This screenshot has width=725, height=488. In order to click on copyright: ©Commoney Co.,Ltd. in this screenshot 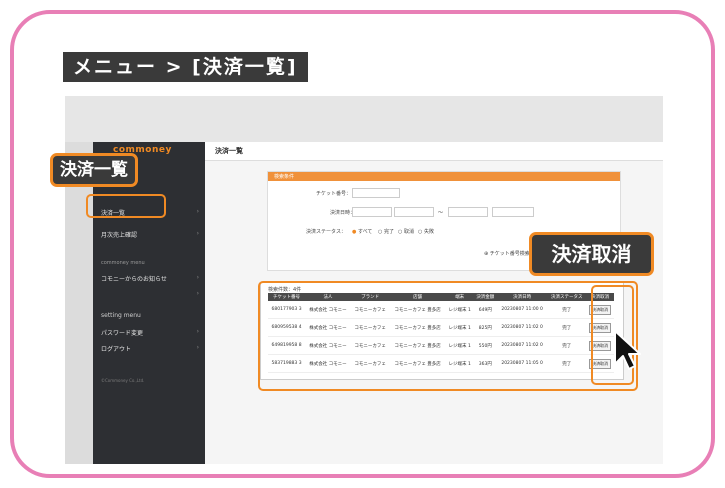, I will do `click(123, 380)`.